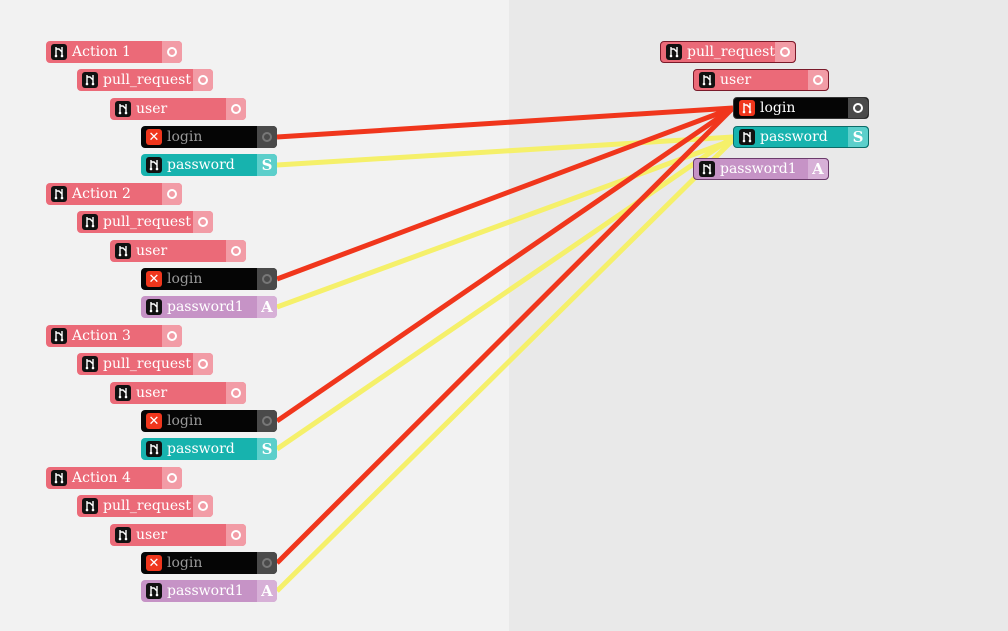  What do you see at coordinates (761, 80) in the screenshot?
I see `target-user: user` at bounding box center [761, 80].